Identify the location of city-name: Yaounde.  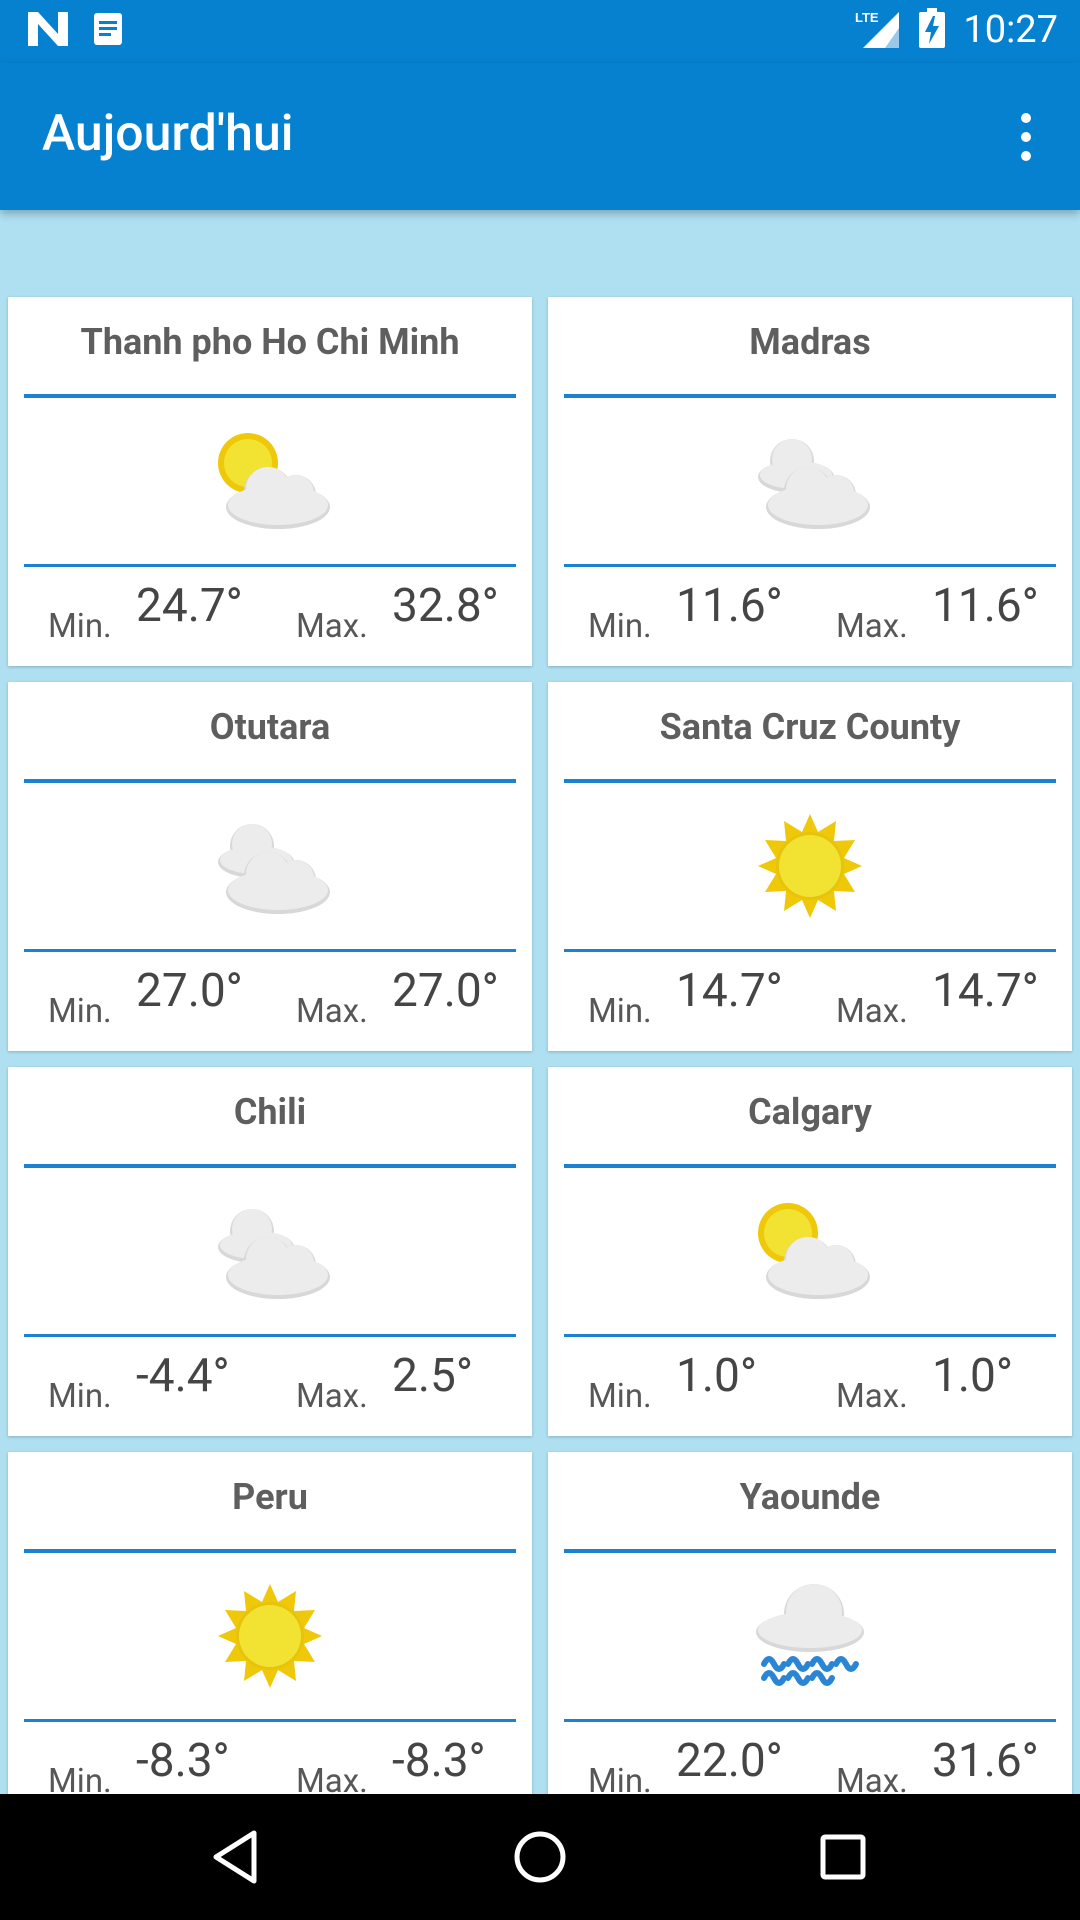
(810, 1497).